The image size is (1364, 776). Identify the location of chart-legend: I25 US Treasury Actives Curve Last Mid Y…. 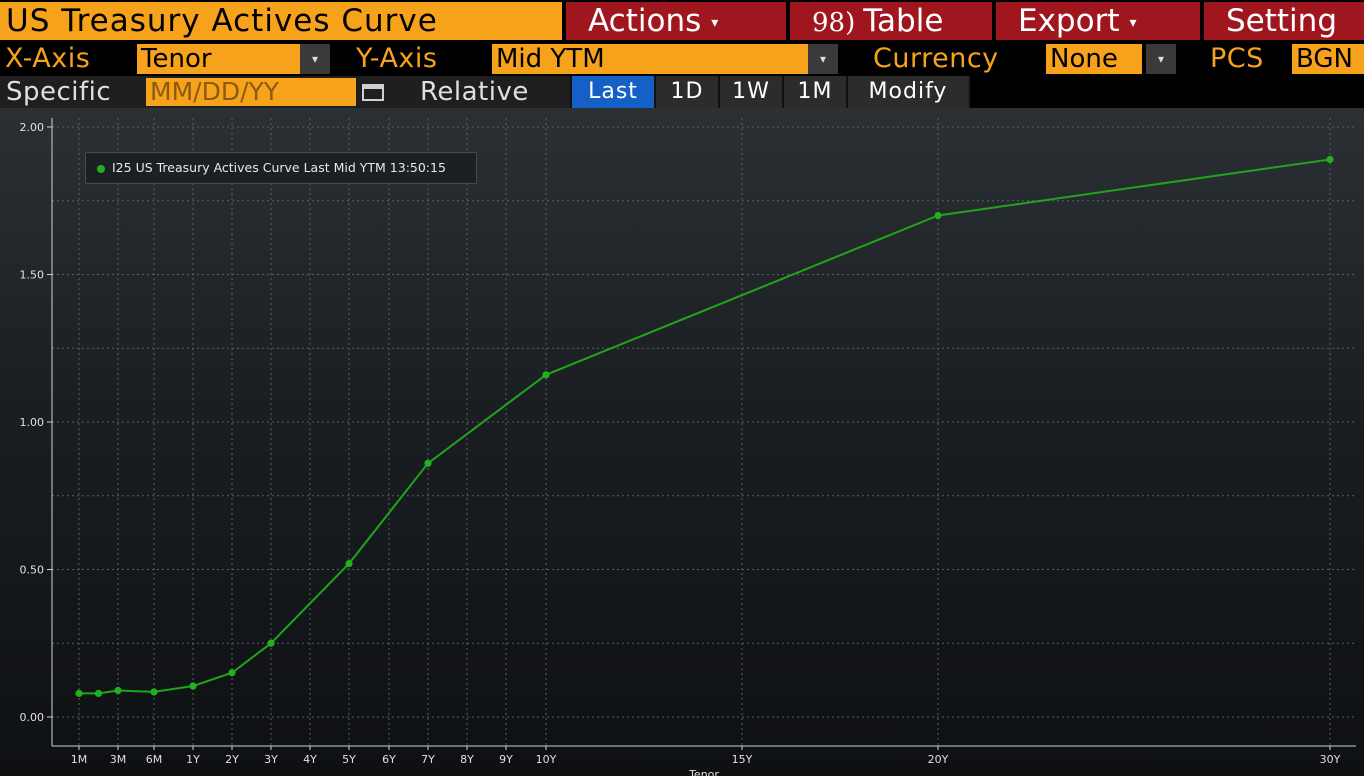
(281, 168).